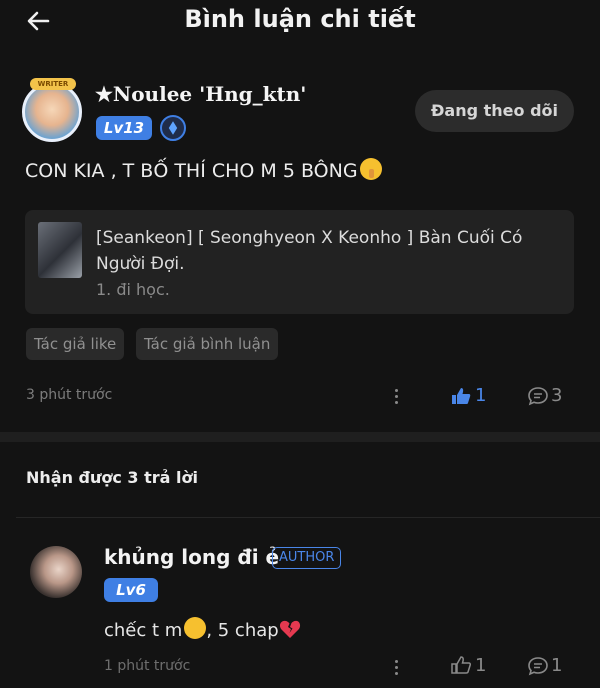 Image resolution: width=600 pixels, height=688 pixels. I want to click on more-options-icon, so click(397, 398).